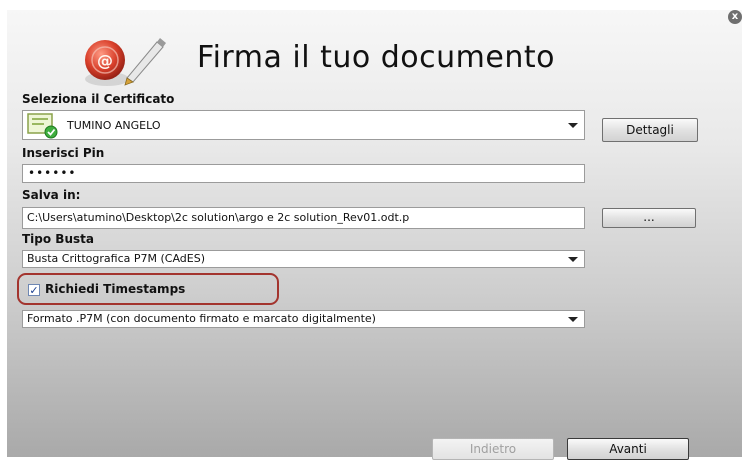 Image resolution: width=750 pixels, height=460 pixels. Describe the element at coordinates (303, 259) in the screenshot. I see `envelope-type-select: Busta Crittografica P7M (CAdES)` at that location.